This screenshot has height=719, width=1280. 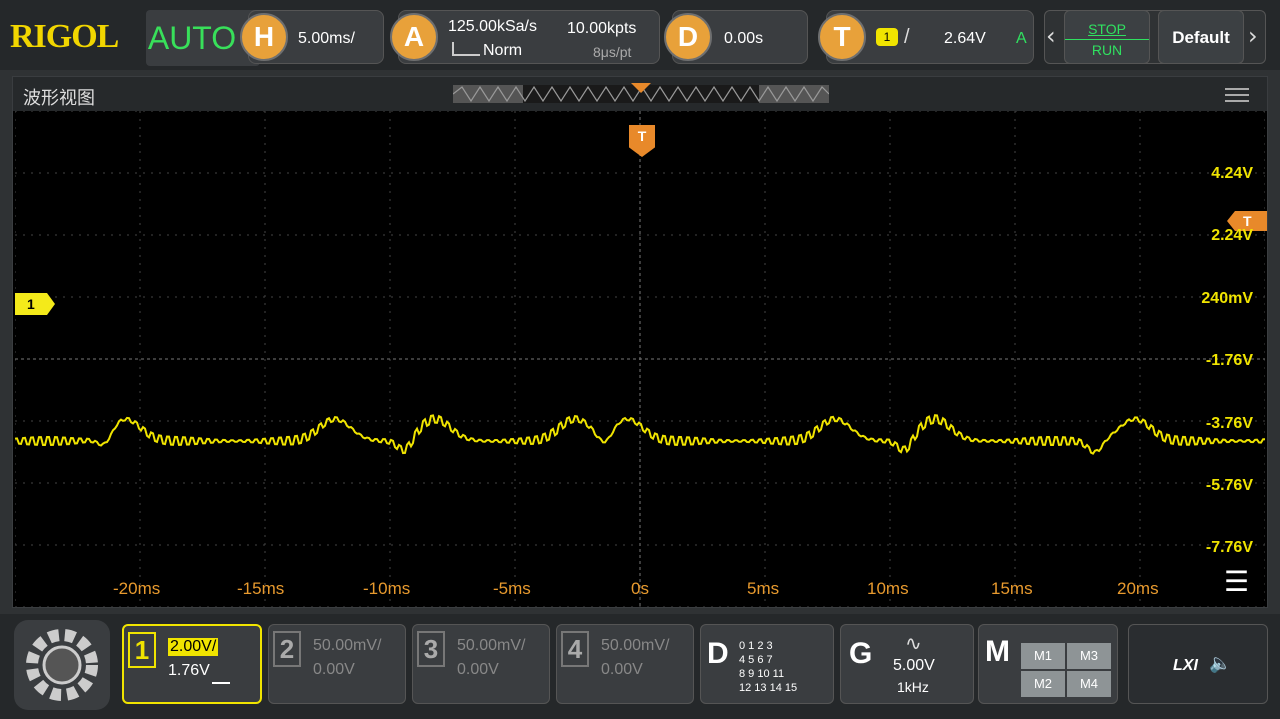 I want to click on x-label-1: -20ms, so click(x=137, y=588).